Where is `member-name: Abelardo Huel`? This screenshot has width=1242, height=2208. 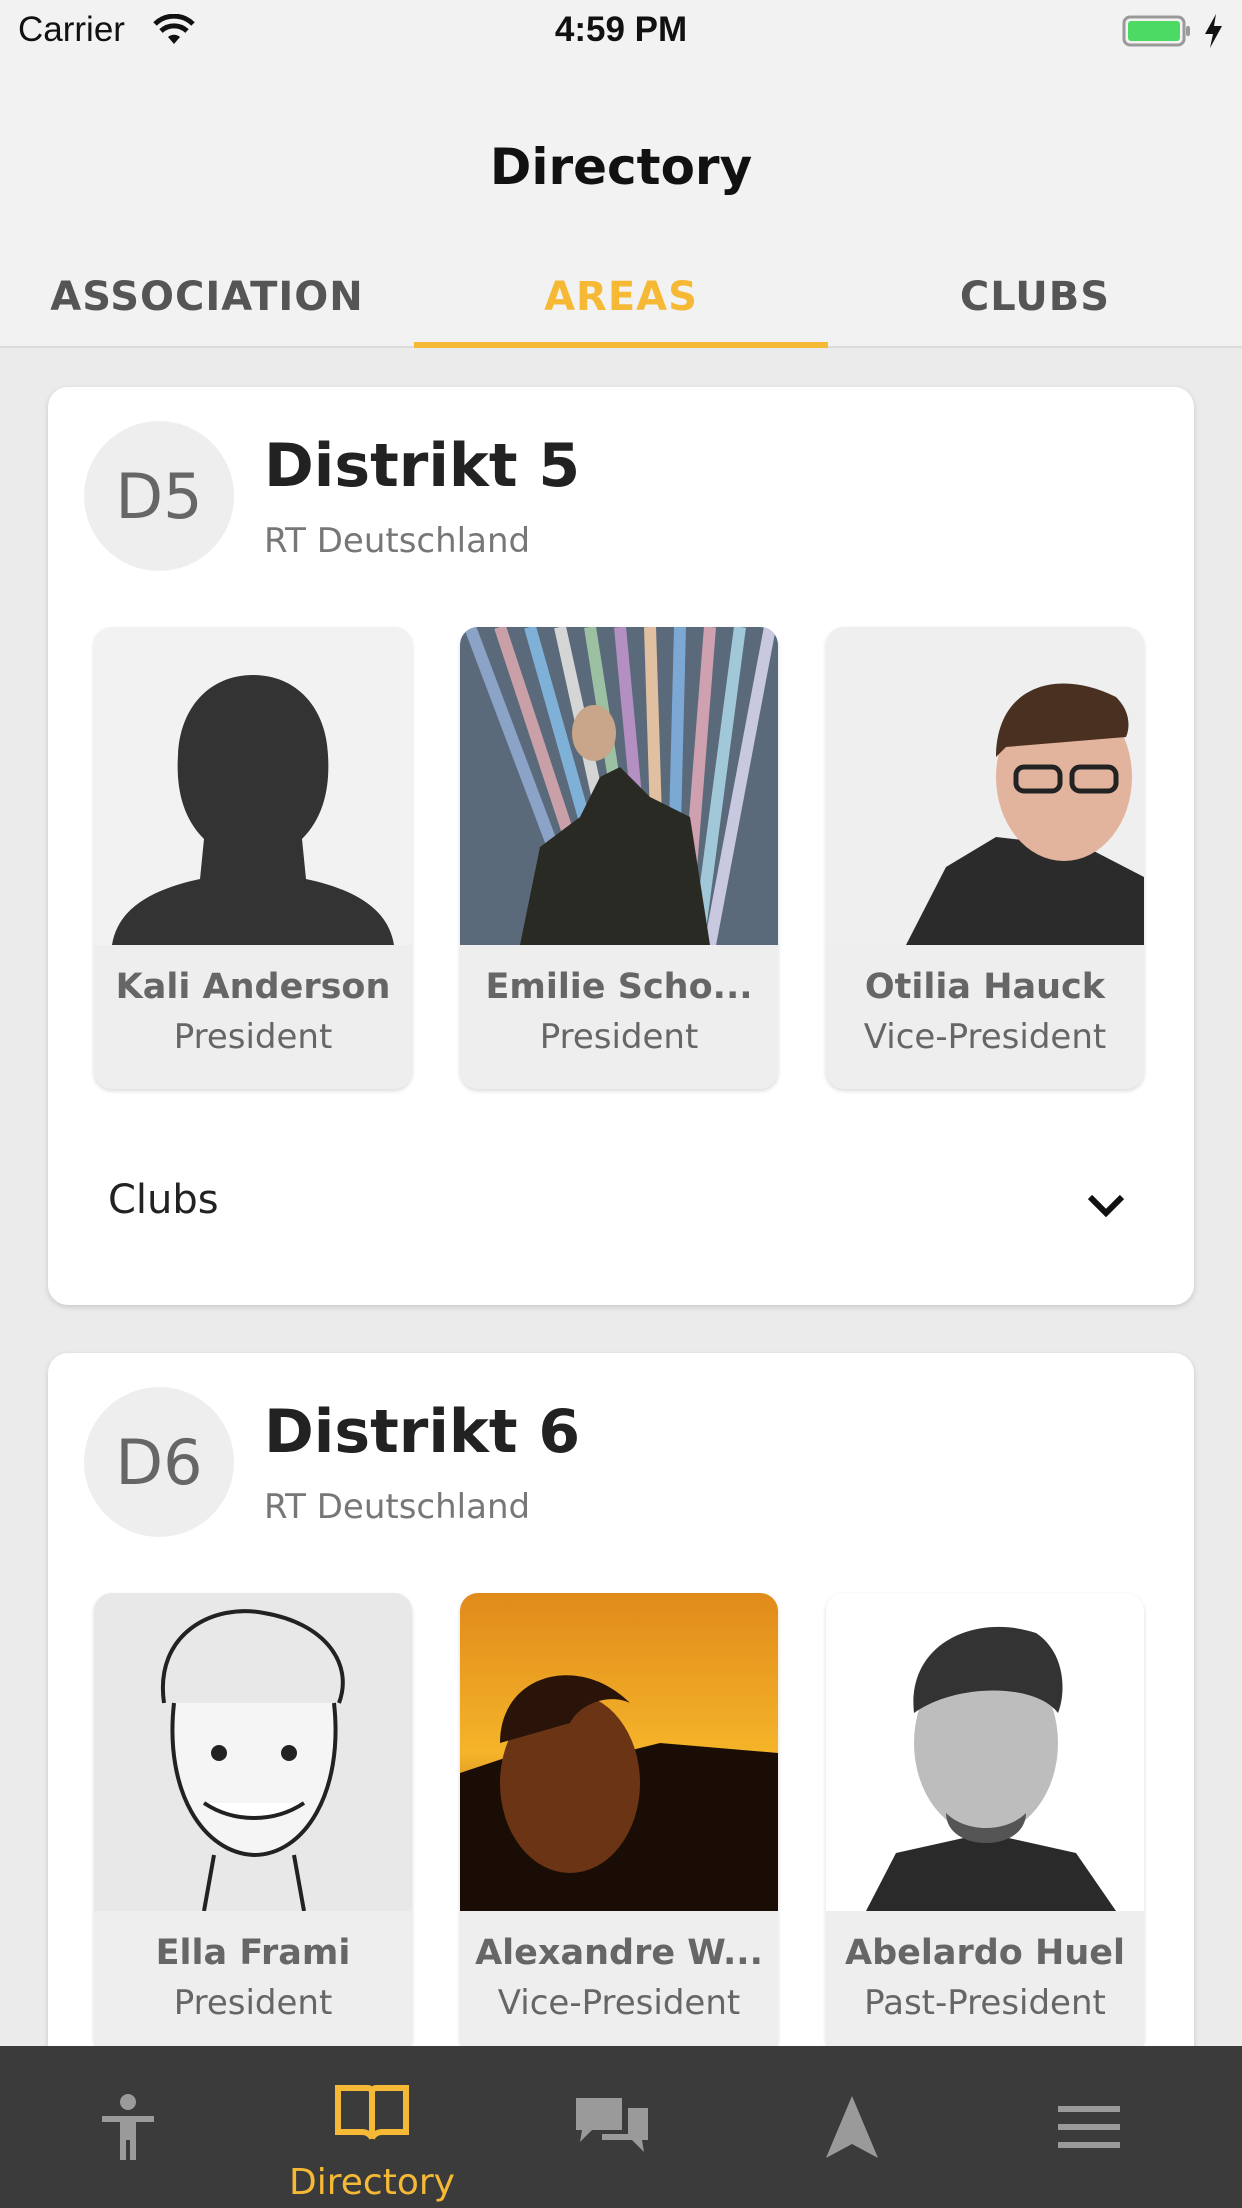
member-name: Abelardo Huel is located at coordinates (985, 1953).